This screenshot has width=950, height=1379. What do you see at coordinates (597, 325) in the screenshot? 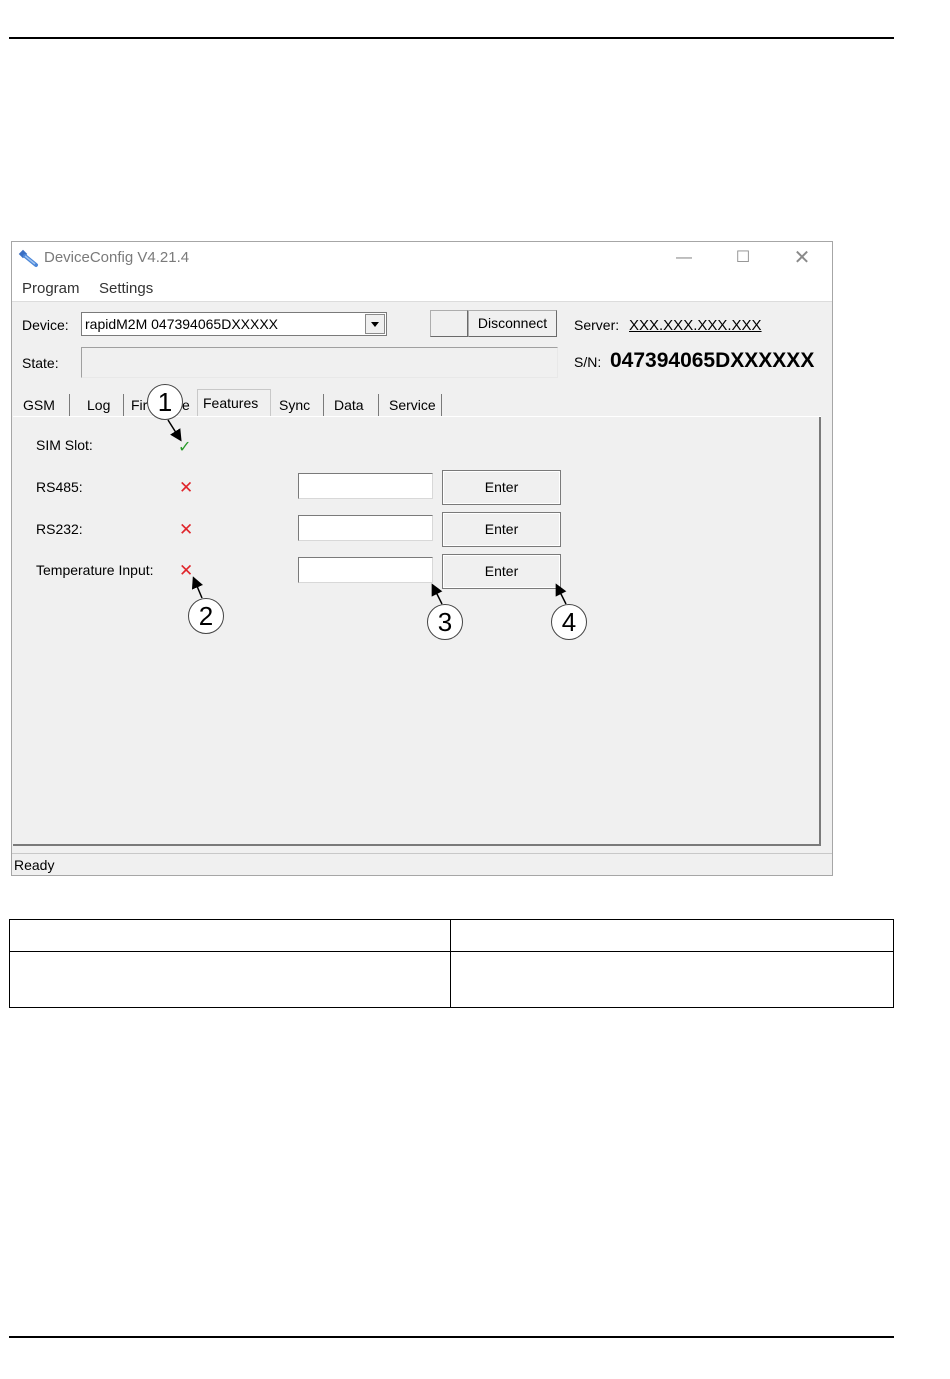
I see `server-label: Server:` at bounding box center [597, 325].